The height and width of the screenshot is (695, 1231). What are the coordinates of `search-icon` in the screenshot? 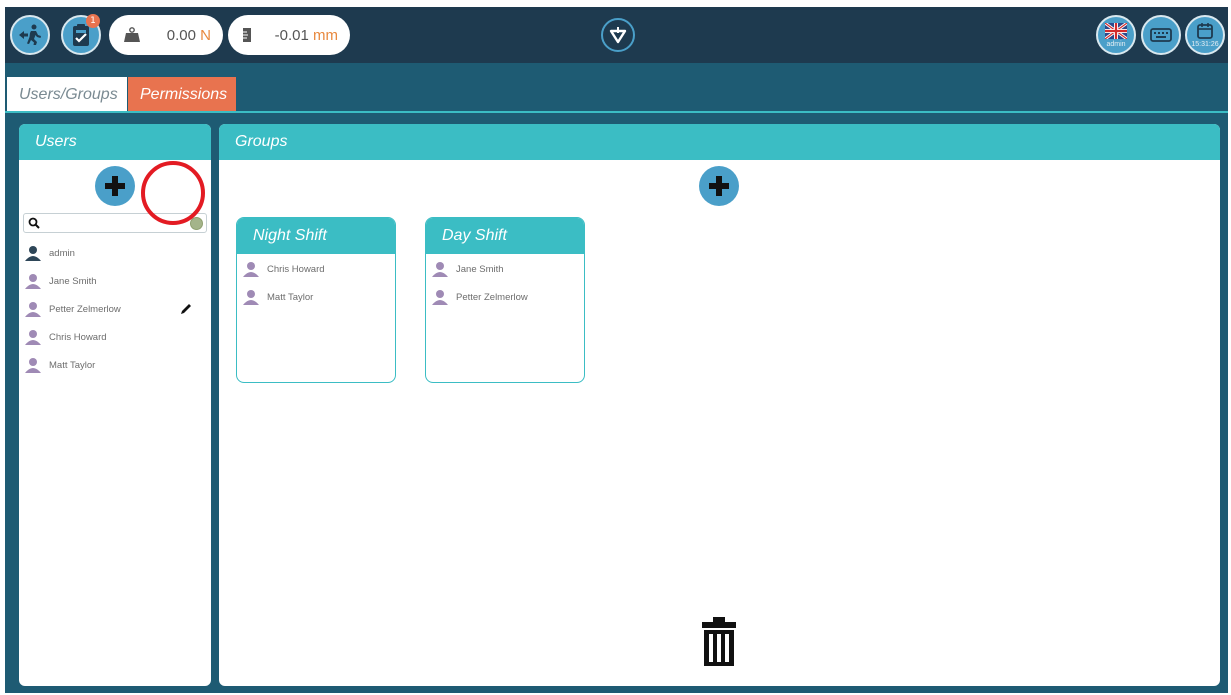 It's located at (34, 223).